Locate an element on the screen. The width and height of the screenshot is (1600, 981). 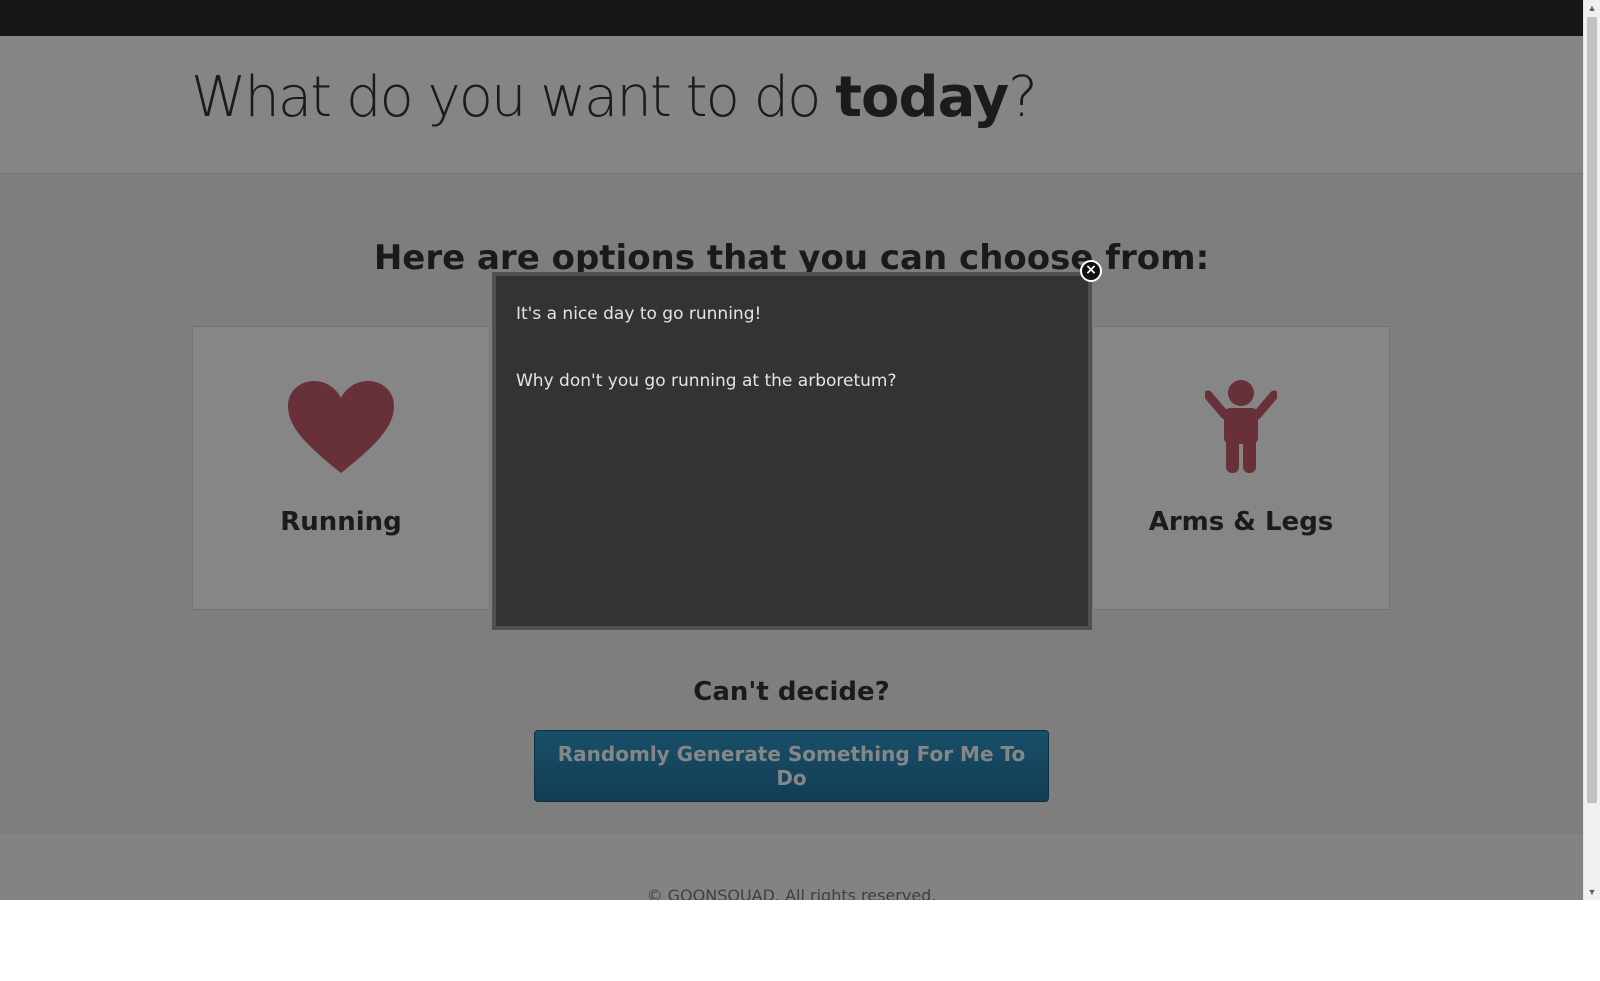
scrollbar-thumb is located at coordinates (1592, 410).